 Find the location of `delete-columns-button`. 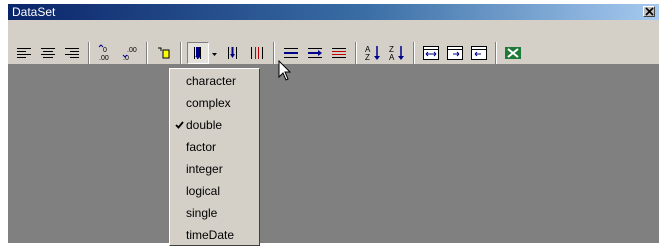

delete-columns-button is located at coordinates (257, 53).